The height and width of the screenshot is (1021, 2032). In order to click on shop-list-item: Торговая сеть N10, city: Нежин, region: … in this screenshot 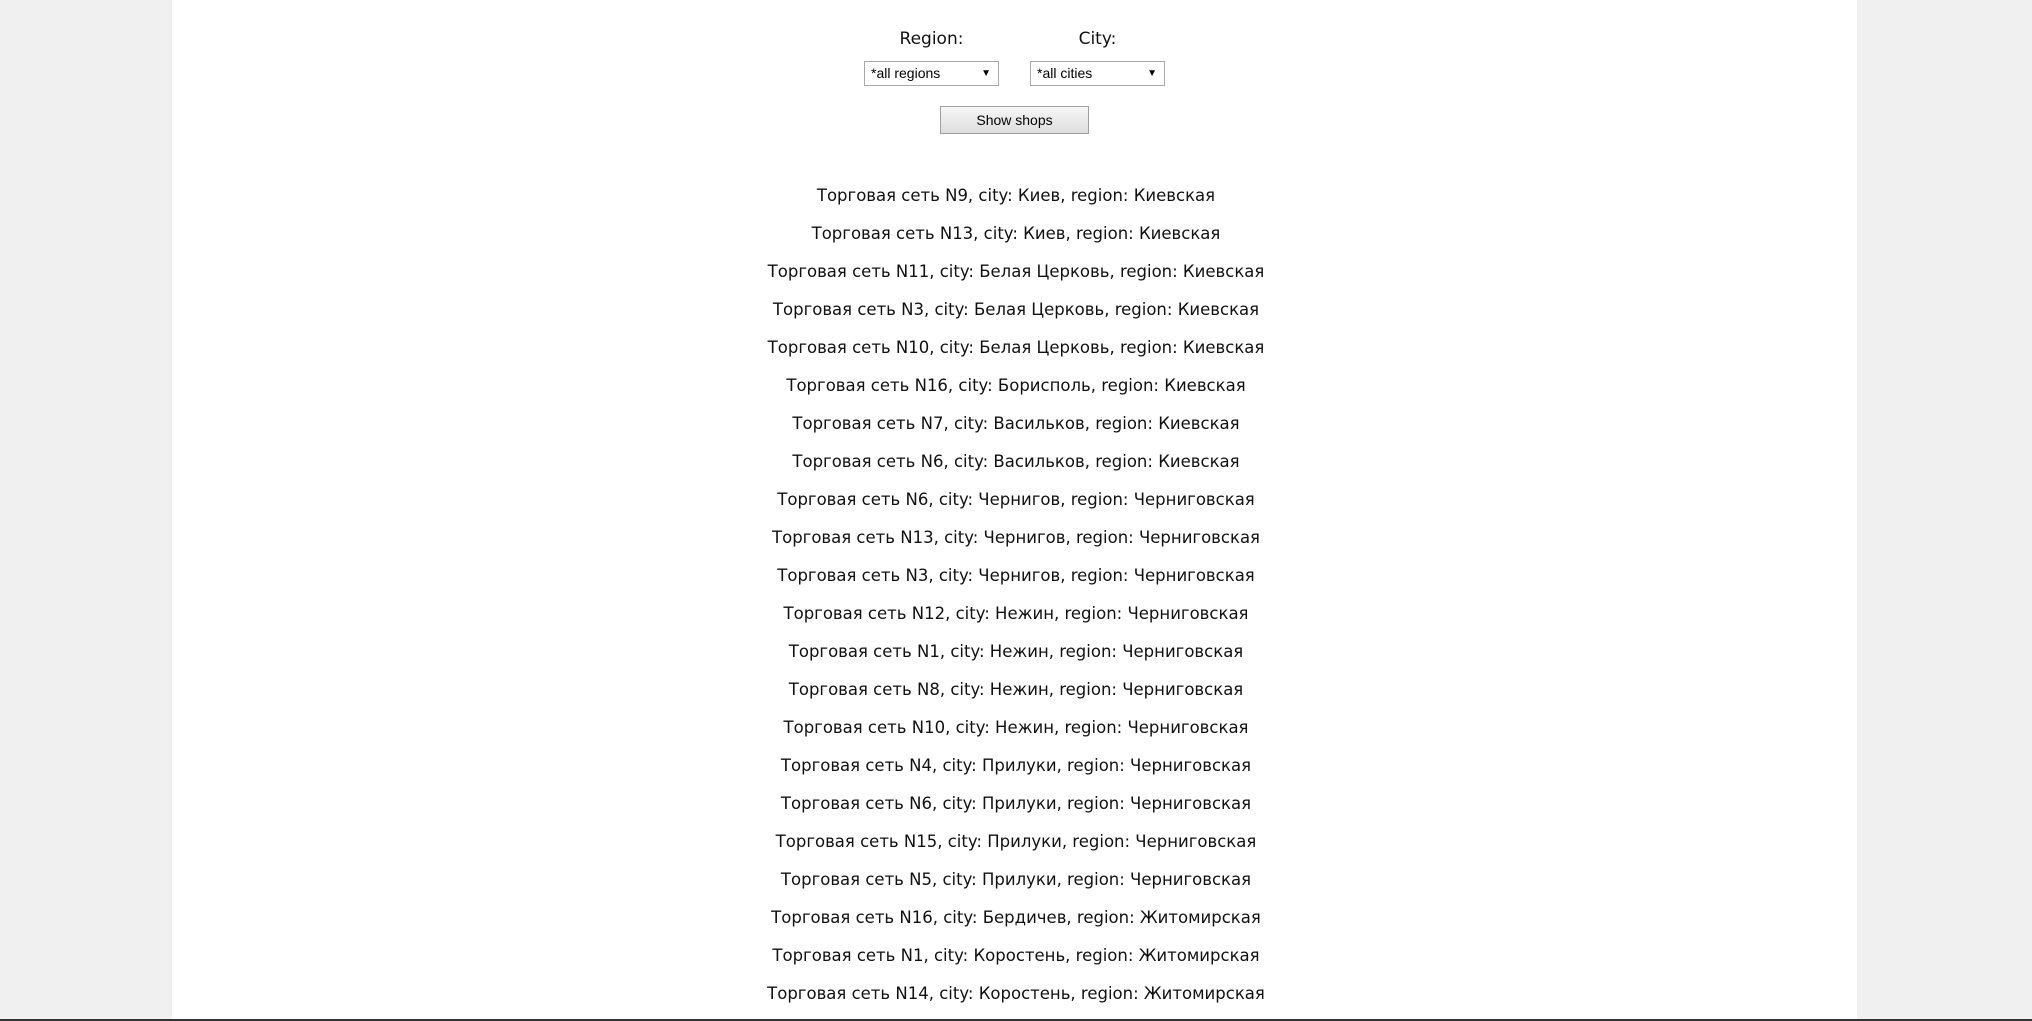, I will do `click(1016, 727)`.